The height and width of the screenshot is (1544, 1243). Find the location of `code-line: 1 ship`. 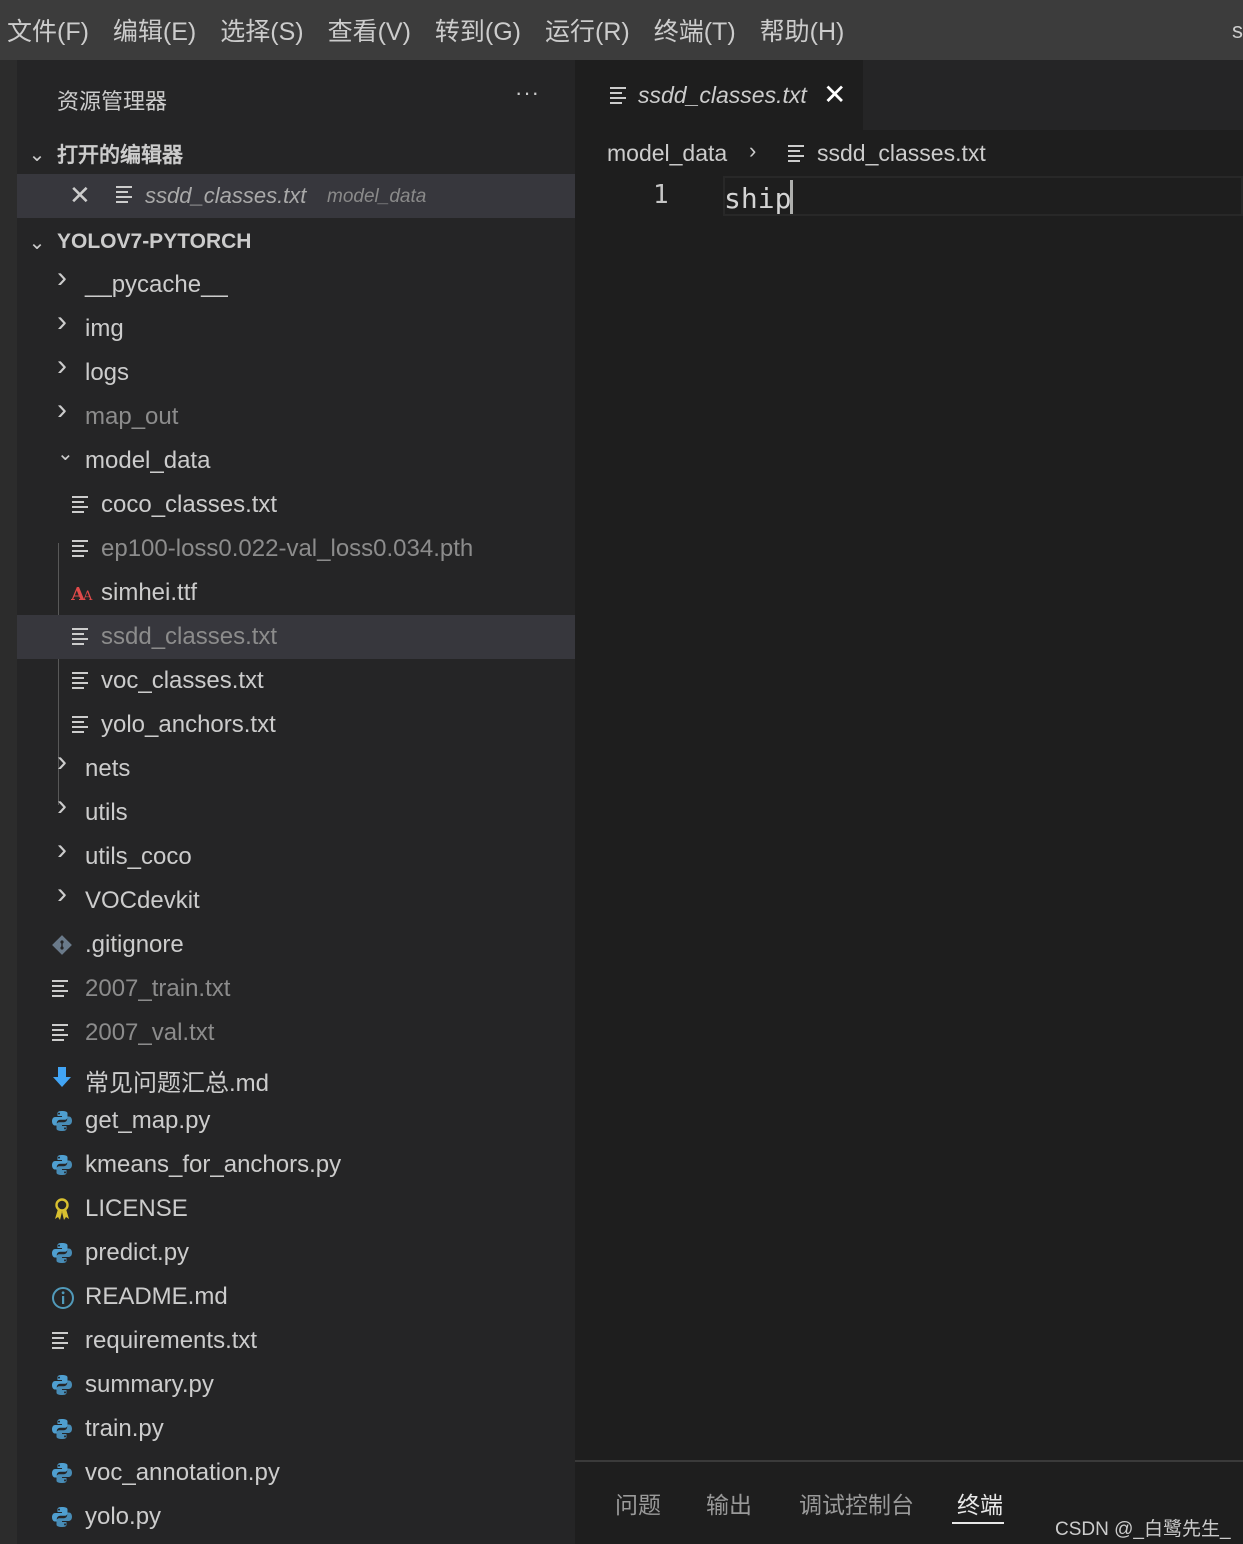

code-line: 1 ship is located at coordinates (909, 196).